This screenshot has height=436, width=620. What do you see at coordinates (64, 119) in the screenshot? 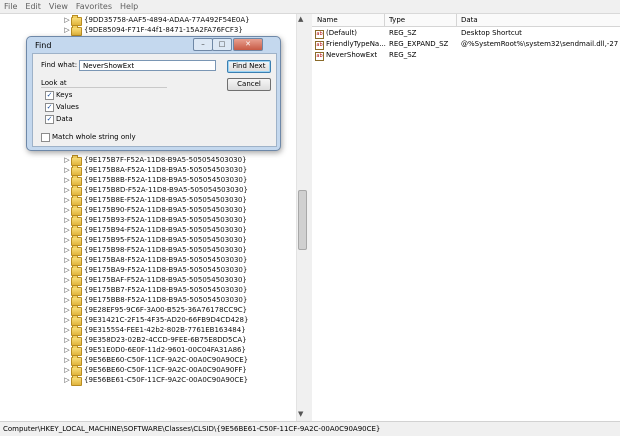
I see `data-label: Data` at bounding box center [64, 119].